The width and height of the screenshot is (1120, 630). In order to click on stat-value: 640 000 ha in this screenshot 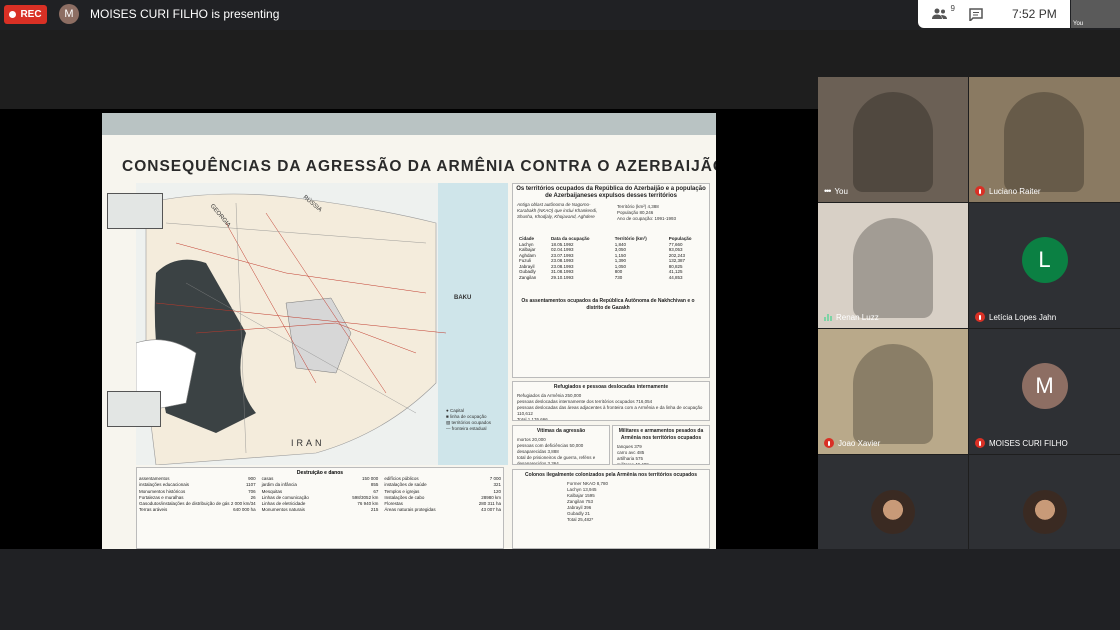, I will do `click(244, 510)`.